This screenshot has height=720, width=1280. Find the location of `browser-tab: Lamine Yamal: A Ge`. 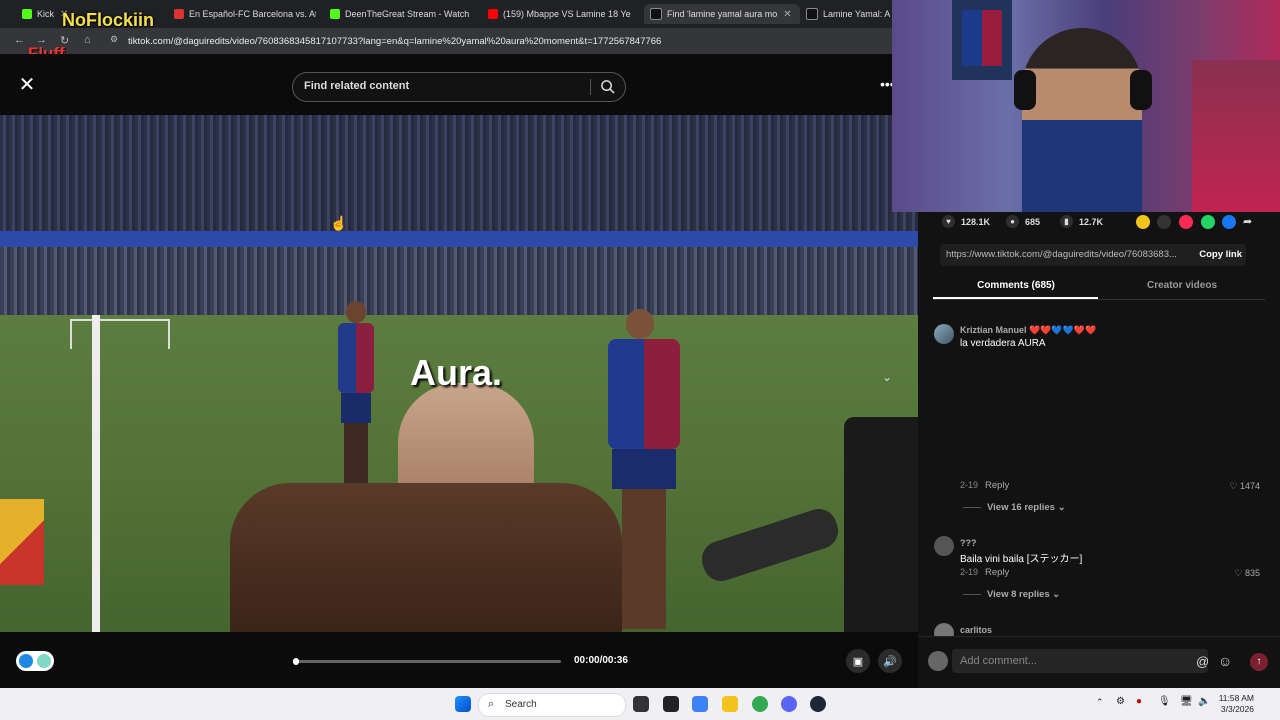

browser-tab: Lamine Yamal: A Ge is located at coordinates (849, 14).